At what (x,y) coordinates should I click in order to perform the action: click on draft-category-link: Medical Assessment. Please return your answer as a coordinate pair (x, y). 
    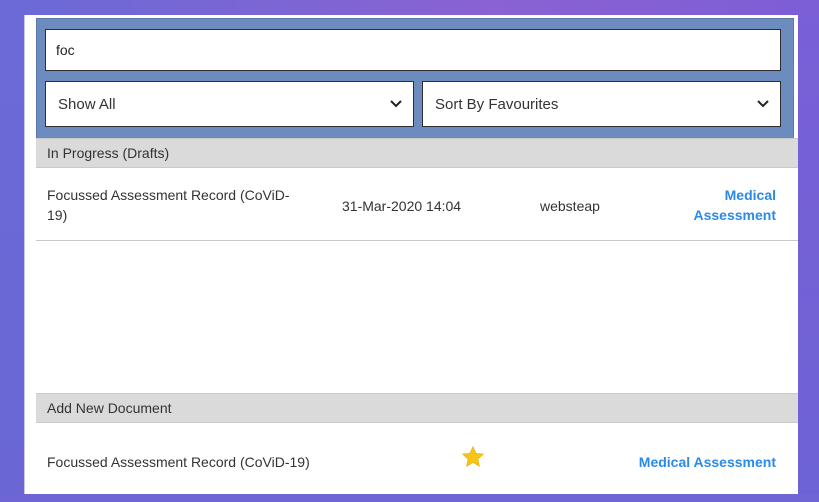
    Looking at the image, I should click on (721, 205).